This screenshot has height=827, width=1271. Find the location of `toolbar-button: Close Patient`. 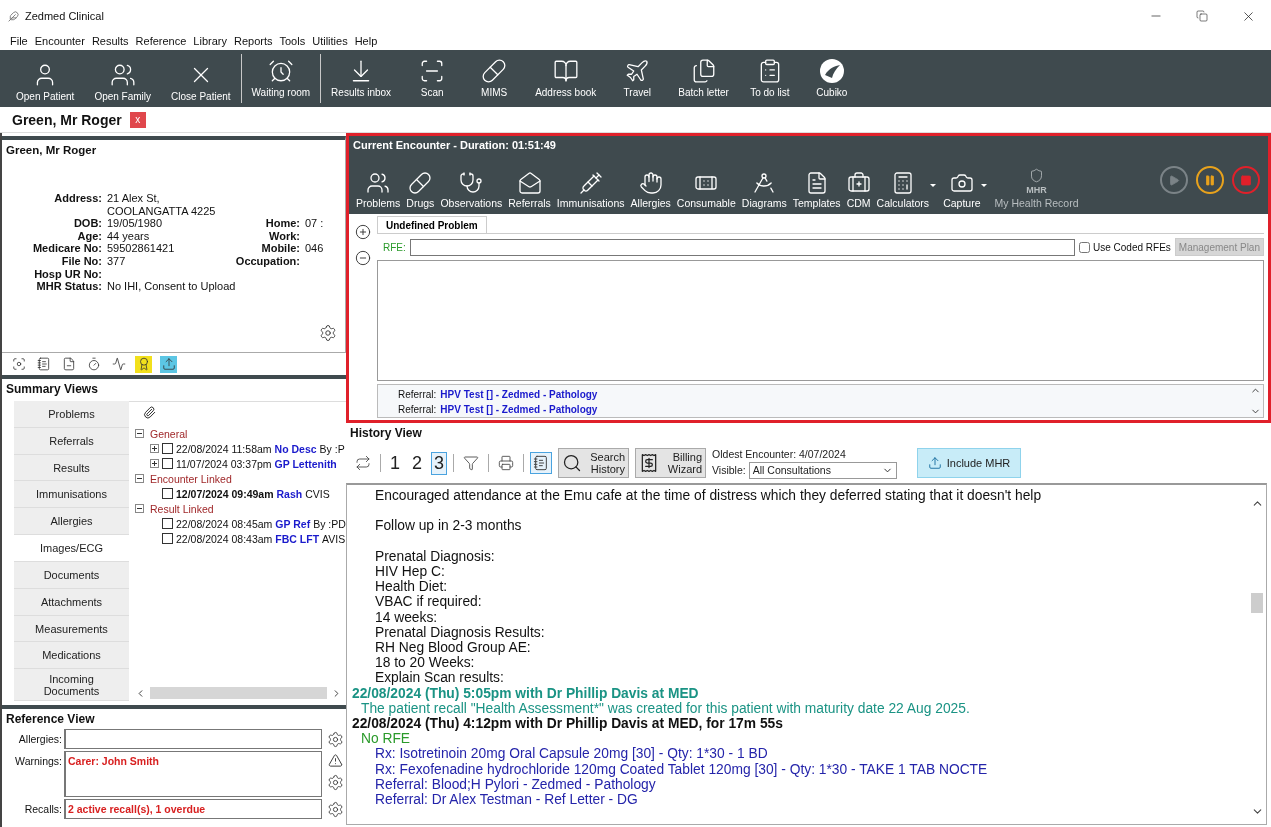

toolbar-button: Close Patient is located at coordinates (201, 78).